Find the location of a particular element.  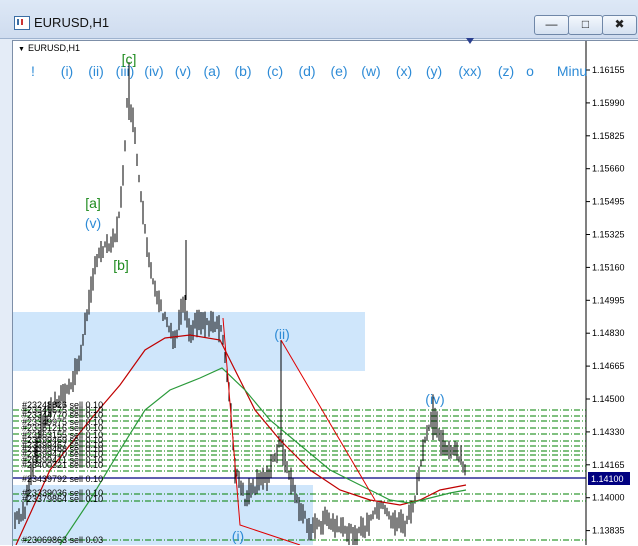

wave-label-top: (iv) is located at coordinates (153, 71).